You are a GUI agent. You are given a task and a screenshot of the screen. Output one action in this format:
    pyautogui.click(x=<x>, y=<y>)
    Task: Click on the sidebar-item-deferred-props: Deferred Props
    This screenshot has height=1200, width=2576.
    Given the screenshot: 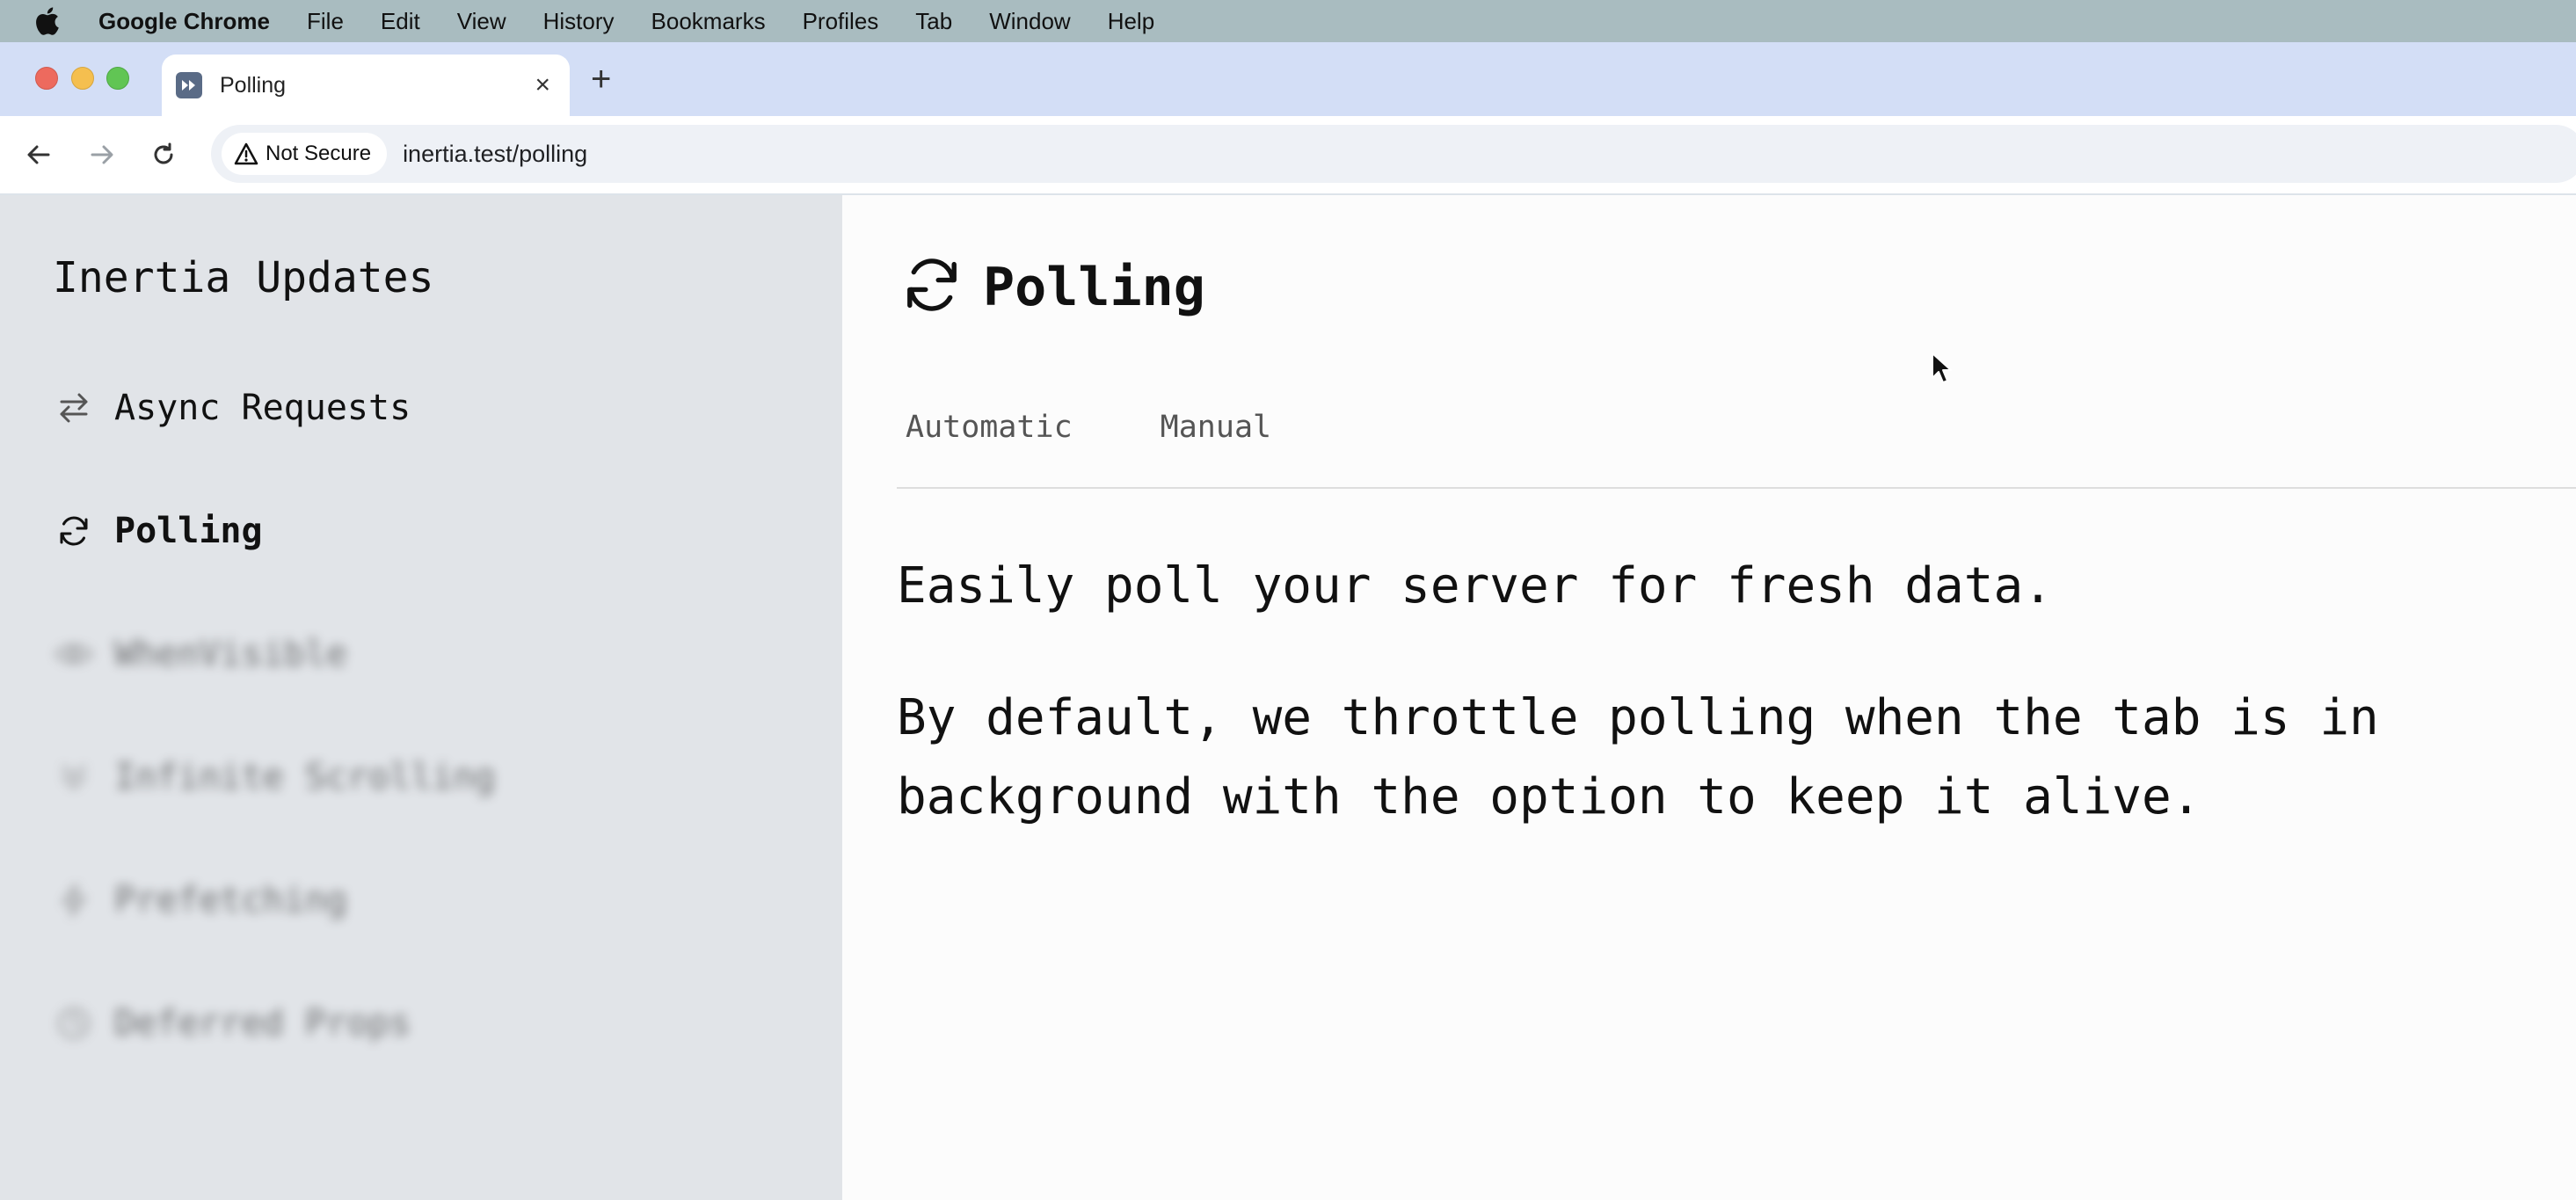 What is the action you would take?
    pyautogui.click(x=232, y=1023)
    